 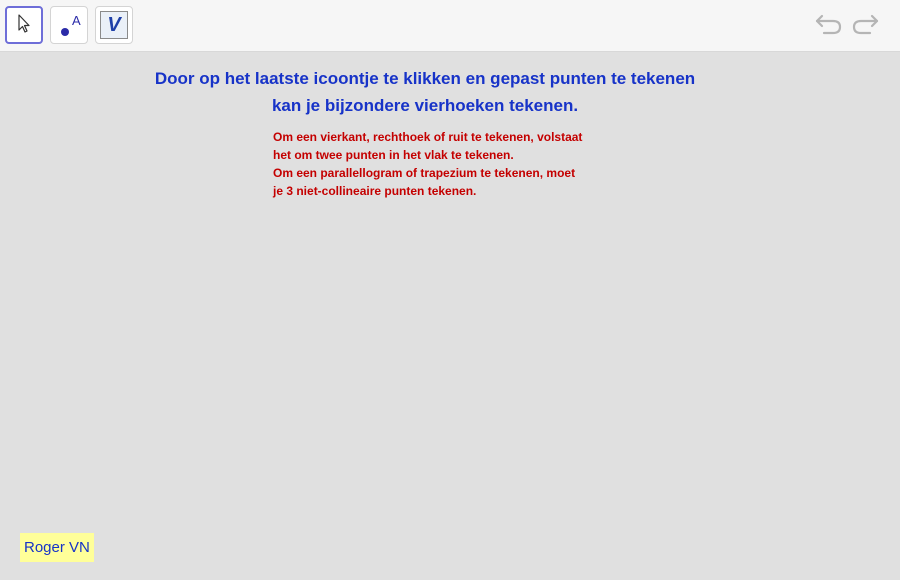 I want to click on point-tool-button: A, so click(x=69, y=25).